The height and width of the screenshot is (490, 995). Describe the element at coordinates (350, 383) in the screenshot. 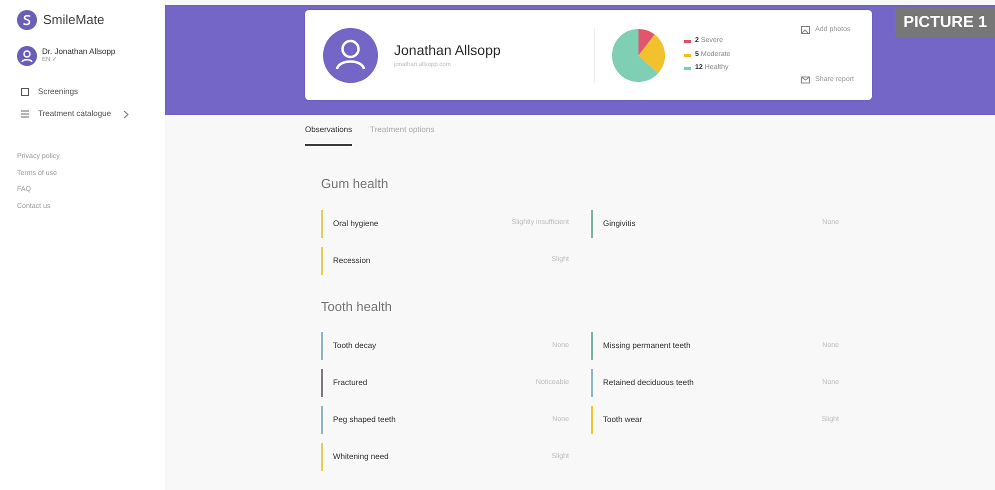

I see `observation-label: Fractured` at that location.